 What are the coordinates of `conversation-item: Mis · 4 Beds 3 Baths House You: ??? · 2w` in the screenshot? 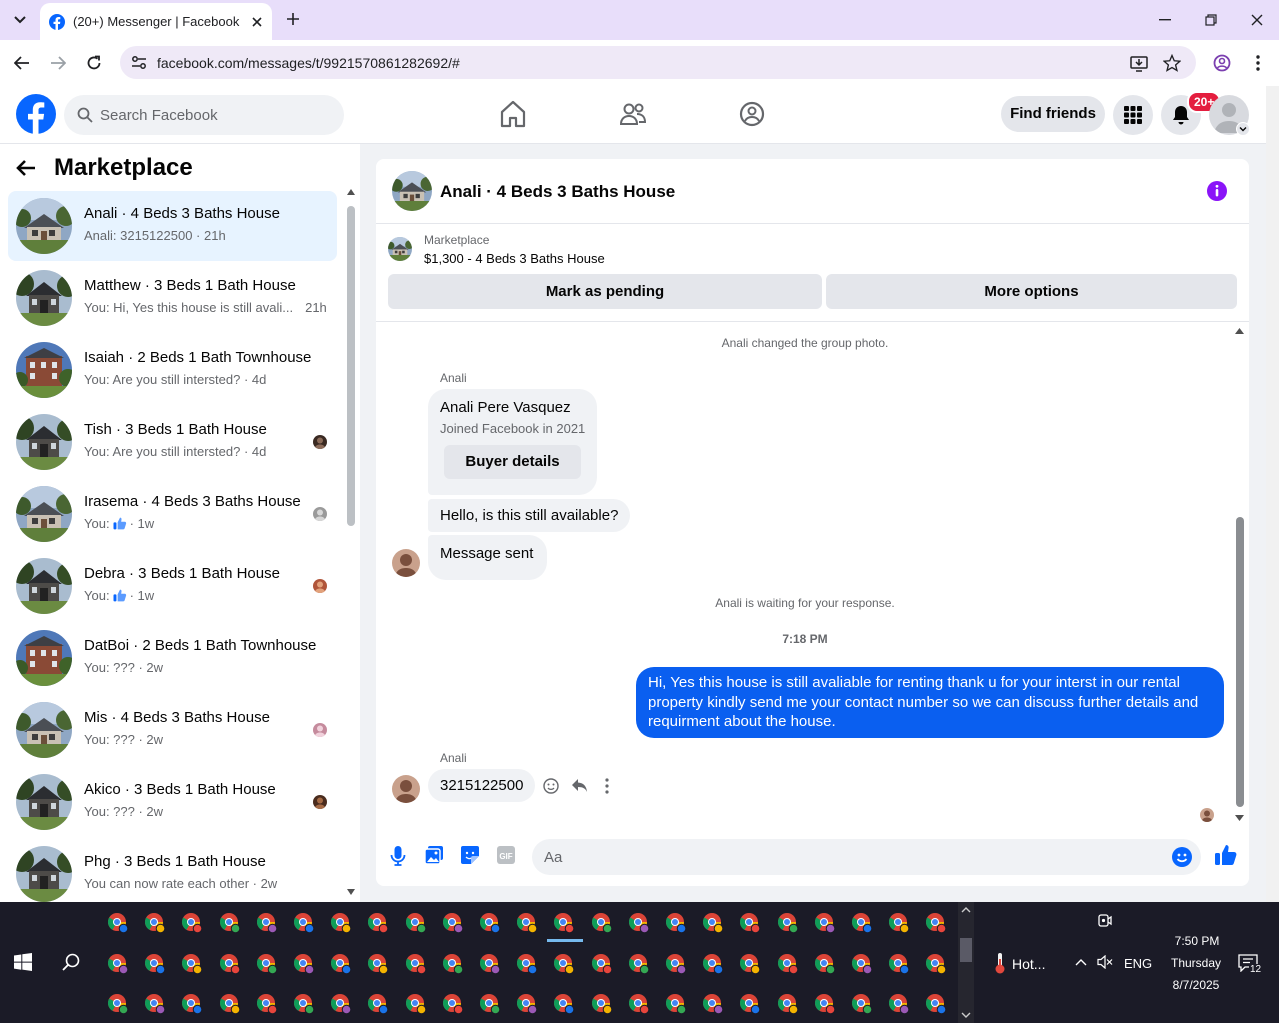 It's located at (172, 730).